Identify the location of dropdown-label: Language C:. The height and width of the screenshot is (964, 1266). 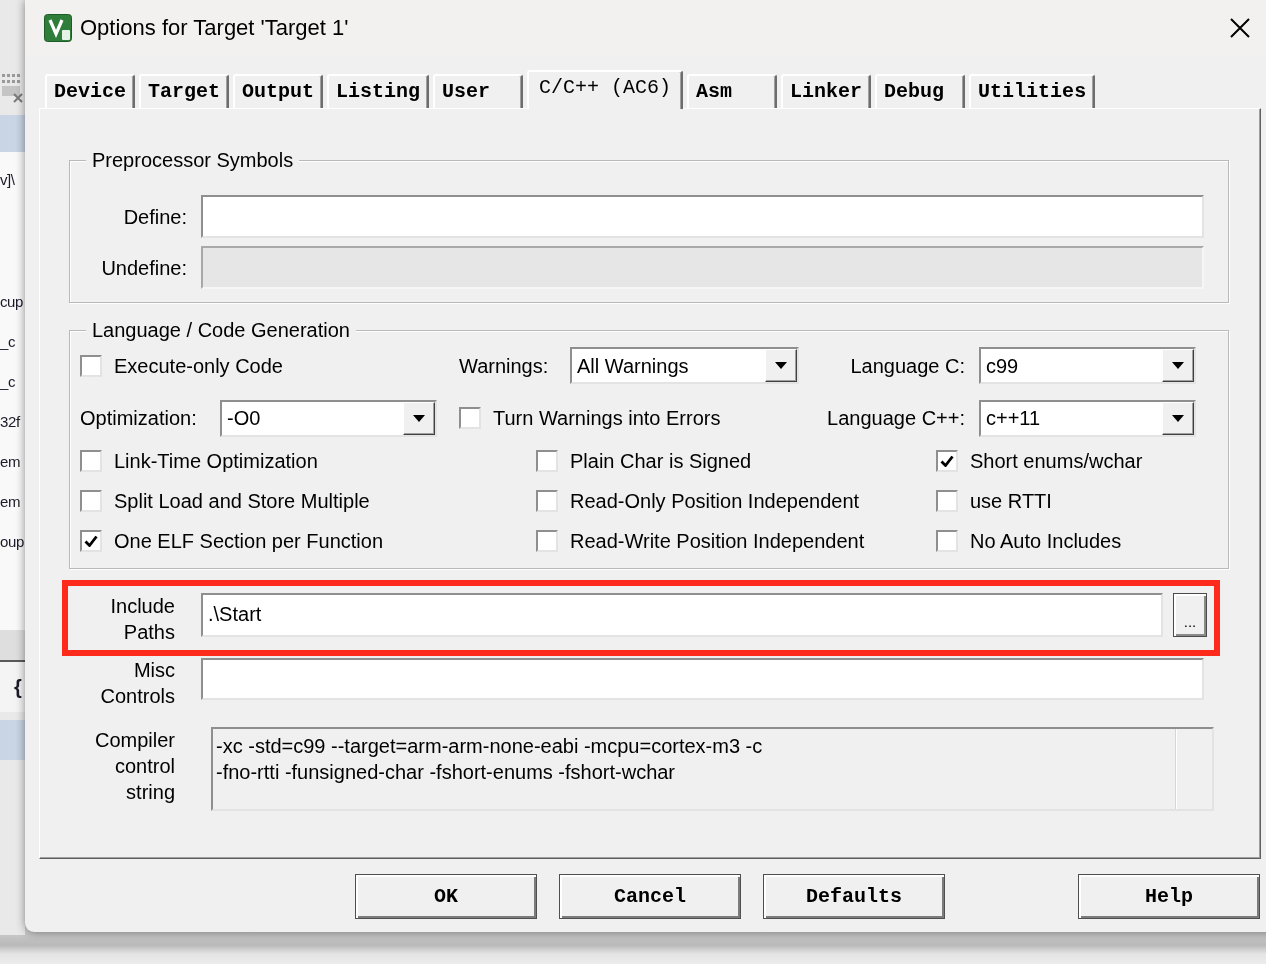
(907, 365).